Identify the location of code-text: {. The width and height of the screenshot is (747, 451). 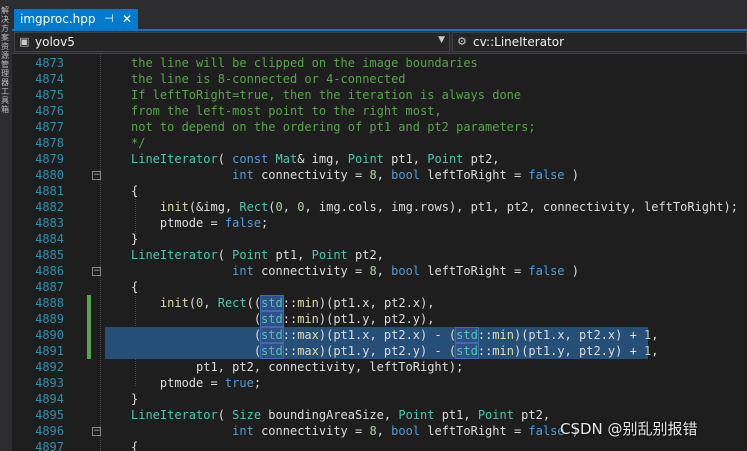
(134, 191).